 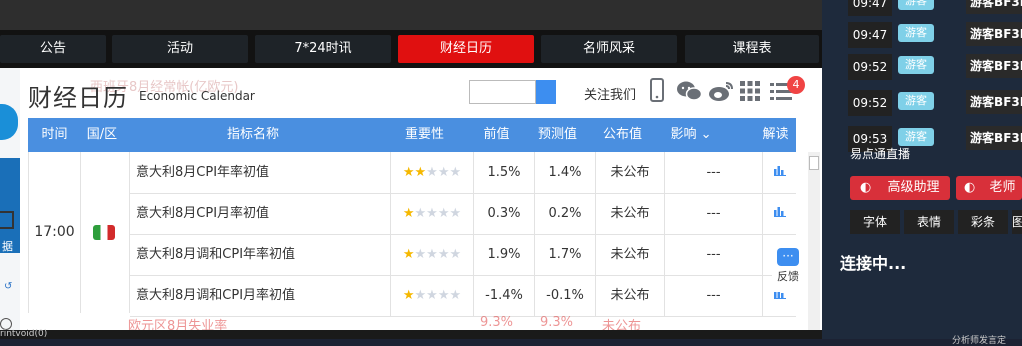 What do you see at coordinates (564, 213) in the screenshot?
I see `forecast-value: 0.2%` at bounding box center [564, 213].